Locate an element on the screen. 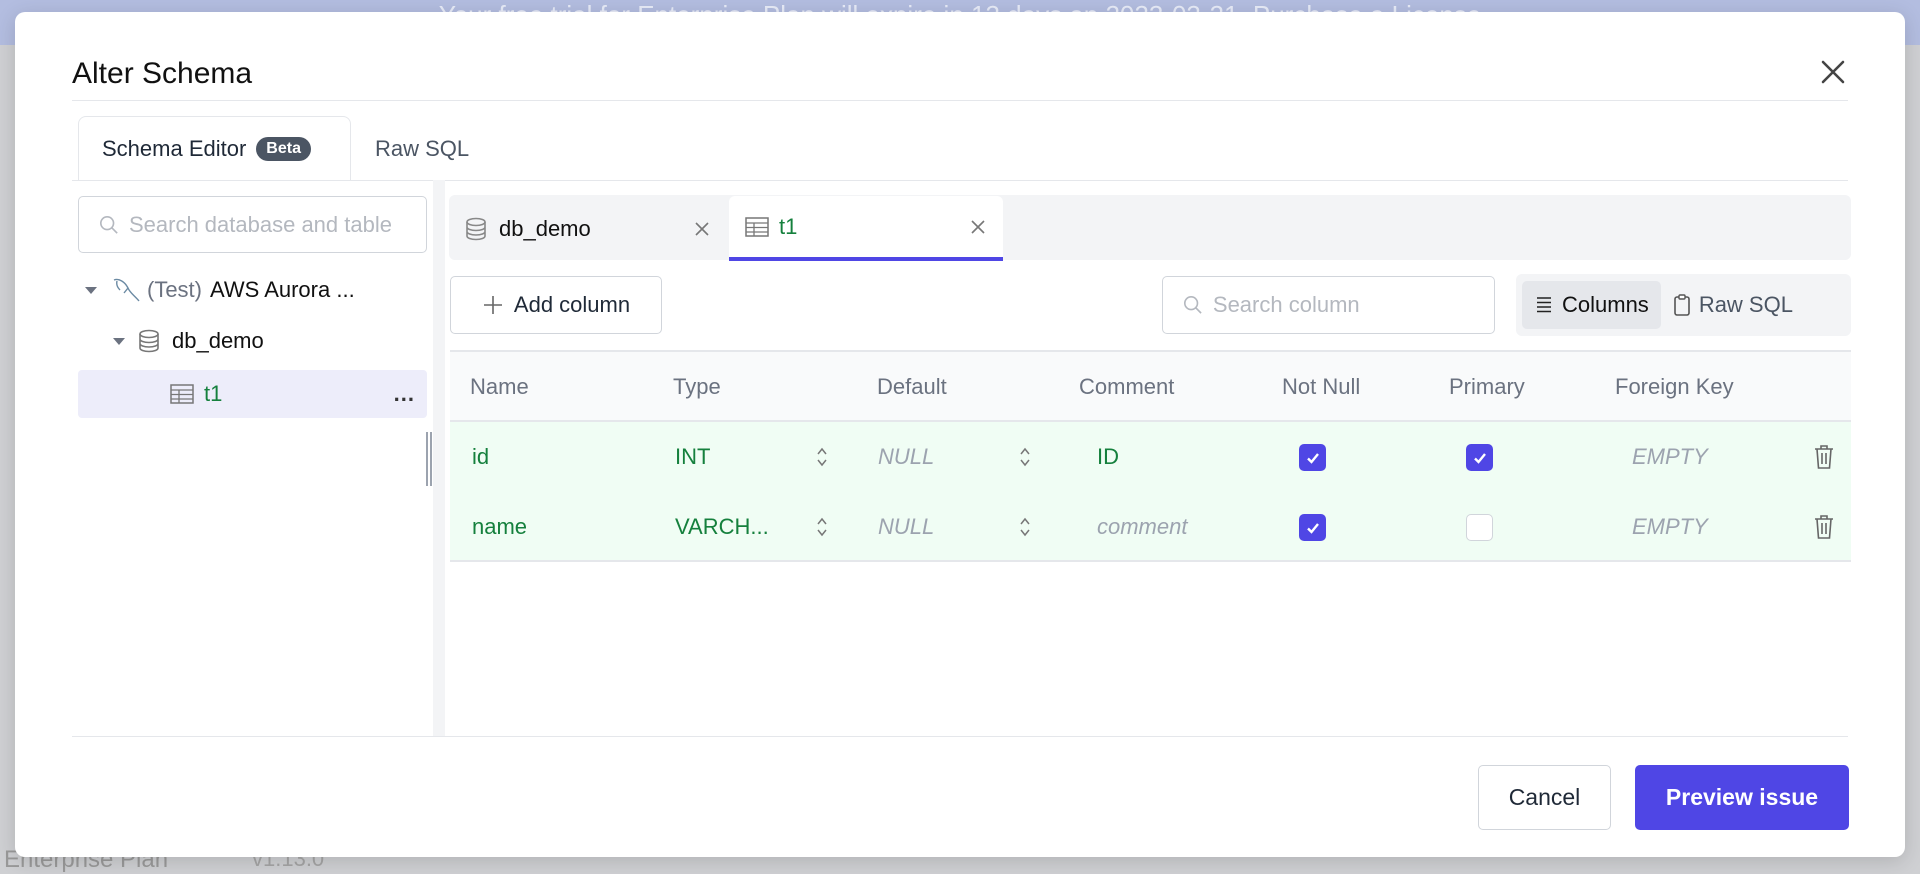  preview-label: Preview issue is located at coordinates (1742, 797).